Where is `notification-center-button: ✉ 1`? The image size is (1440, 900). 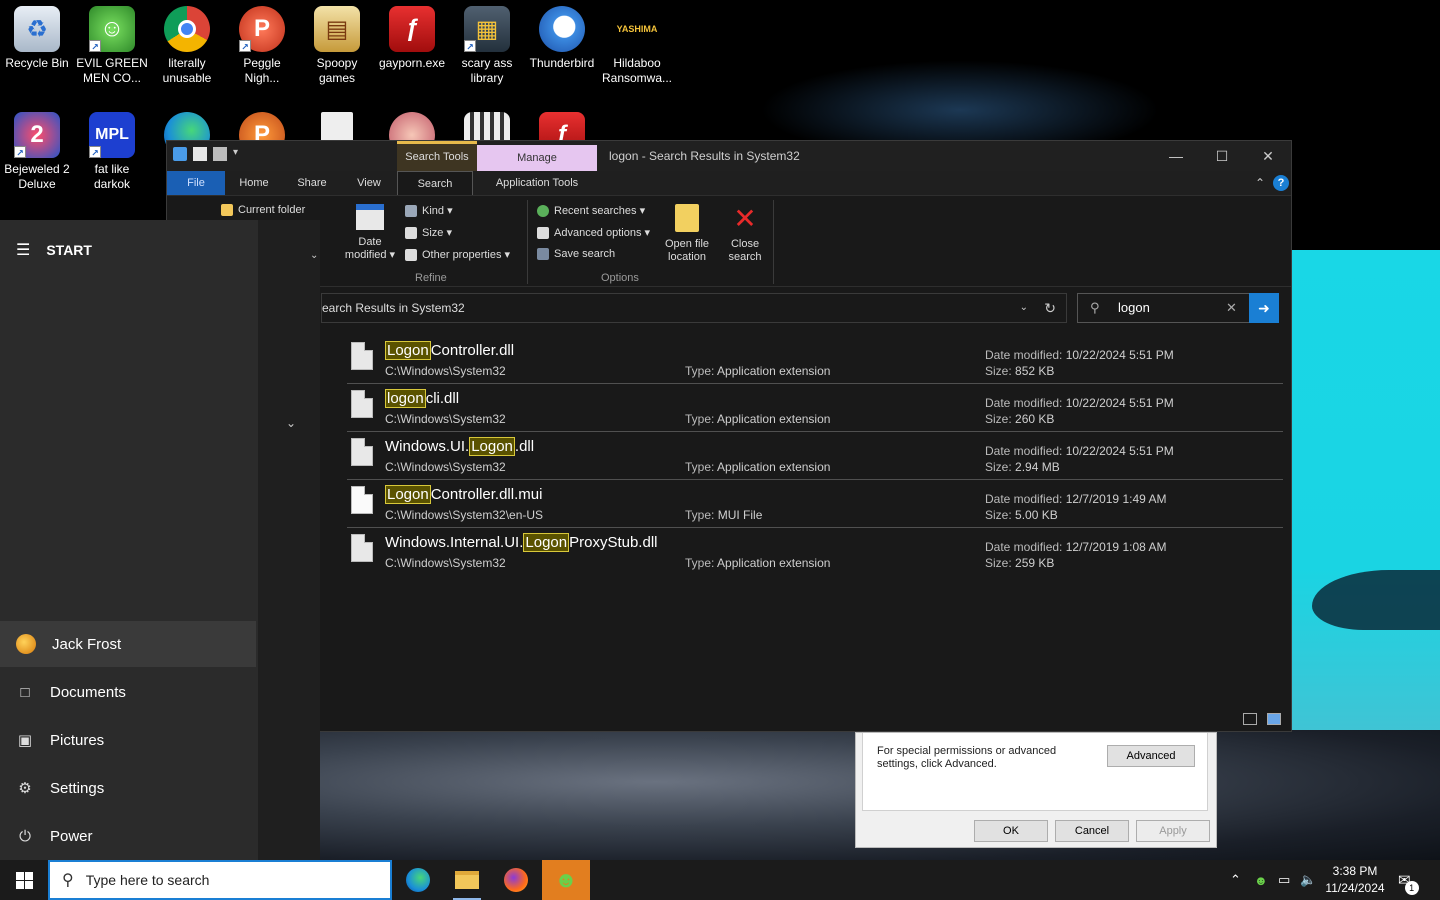 notification-center-button: ✉ 1 is located at coordinates (1408, 880).